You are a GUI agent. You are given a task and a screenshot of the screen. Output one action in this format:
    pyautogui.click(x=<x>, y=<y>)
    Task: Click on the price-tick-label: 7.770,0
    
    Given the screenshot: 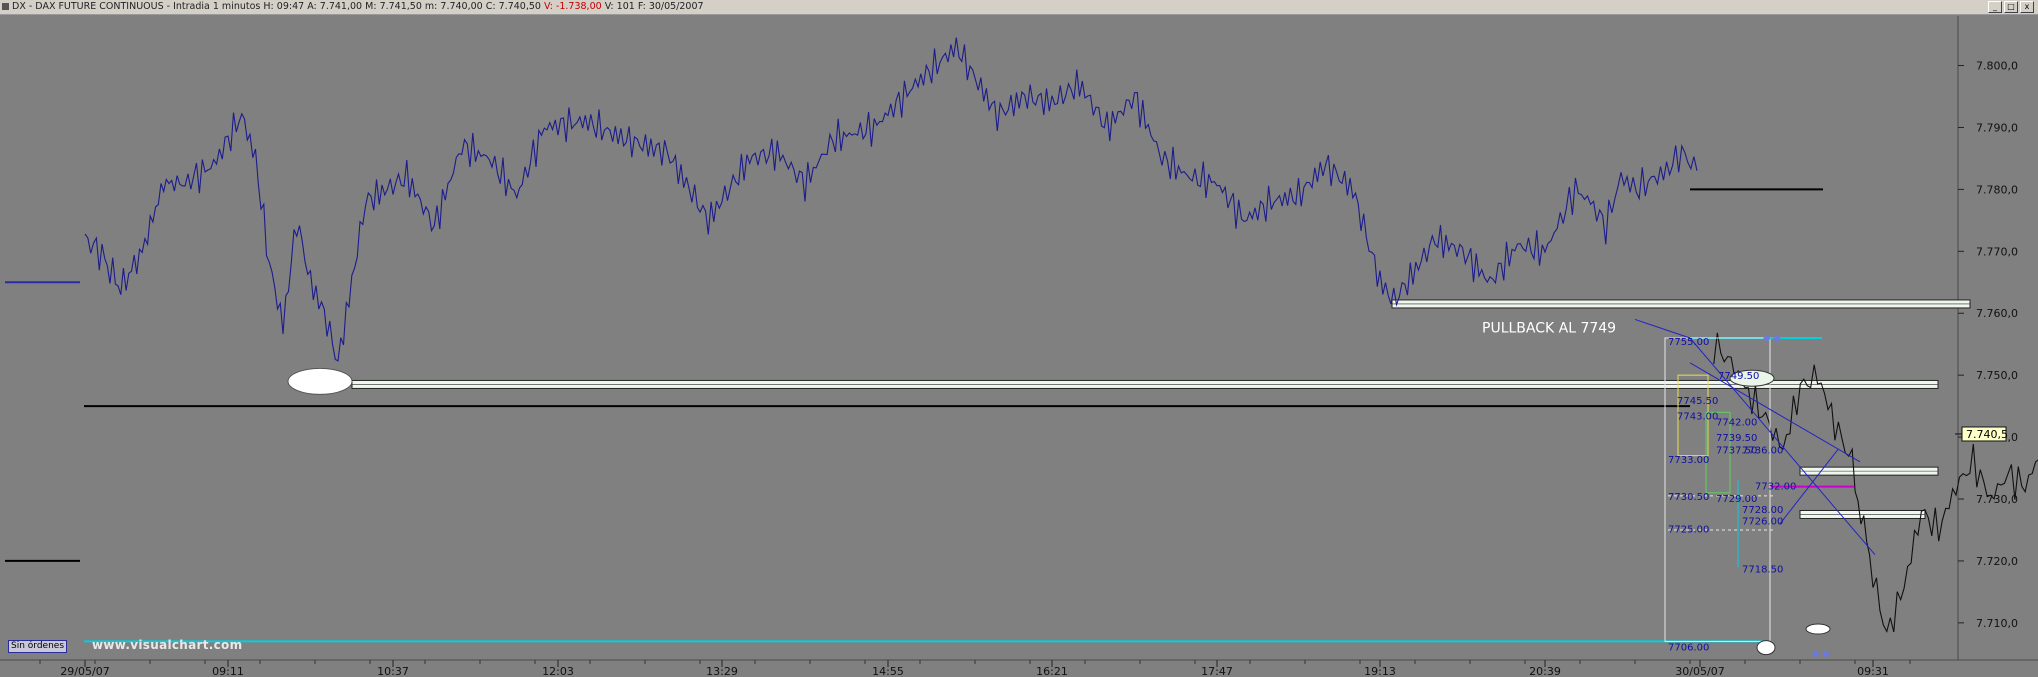 What is the action you would take?
    pyautogui.click(x=1997, y=251)
    